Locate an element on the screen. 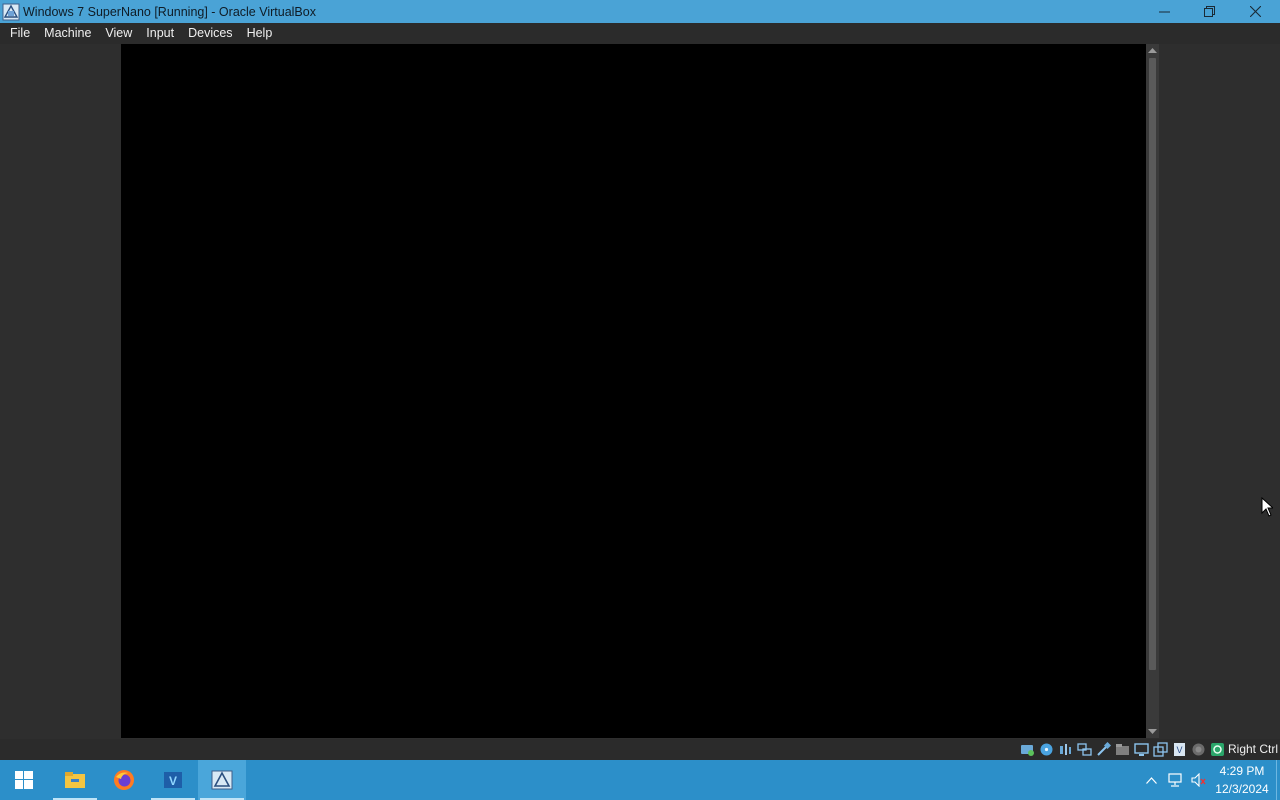 The height and width of the screenshot is (800, 1280). show-hidden-icons-icon is located at coordinates (1151, 780).